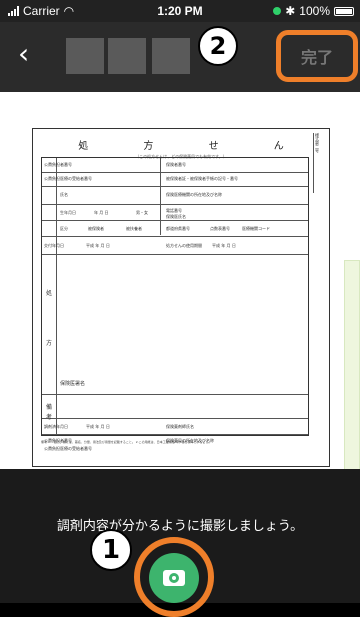 The image size is (360, 617). What do you see at coordinates (56, 426) in the screenshot?
I see `label-dispense-date: 調剤済年月日` at bounding box center [56, 426].